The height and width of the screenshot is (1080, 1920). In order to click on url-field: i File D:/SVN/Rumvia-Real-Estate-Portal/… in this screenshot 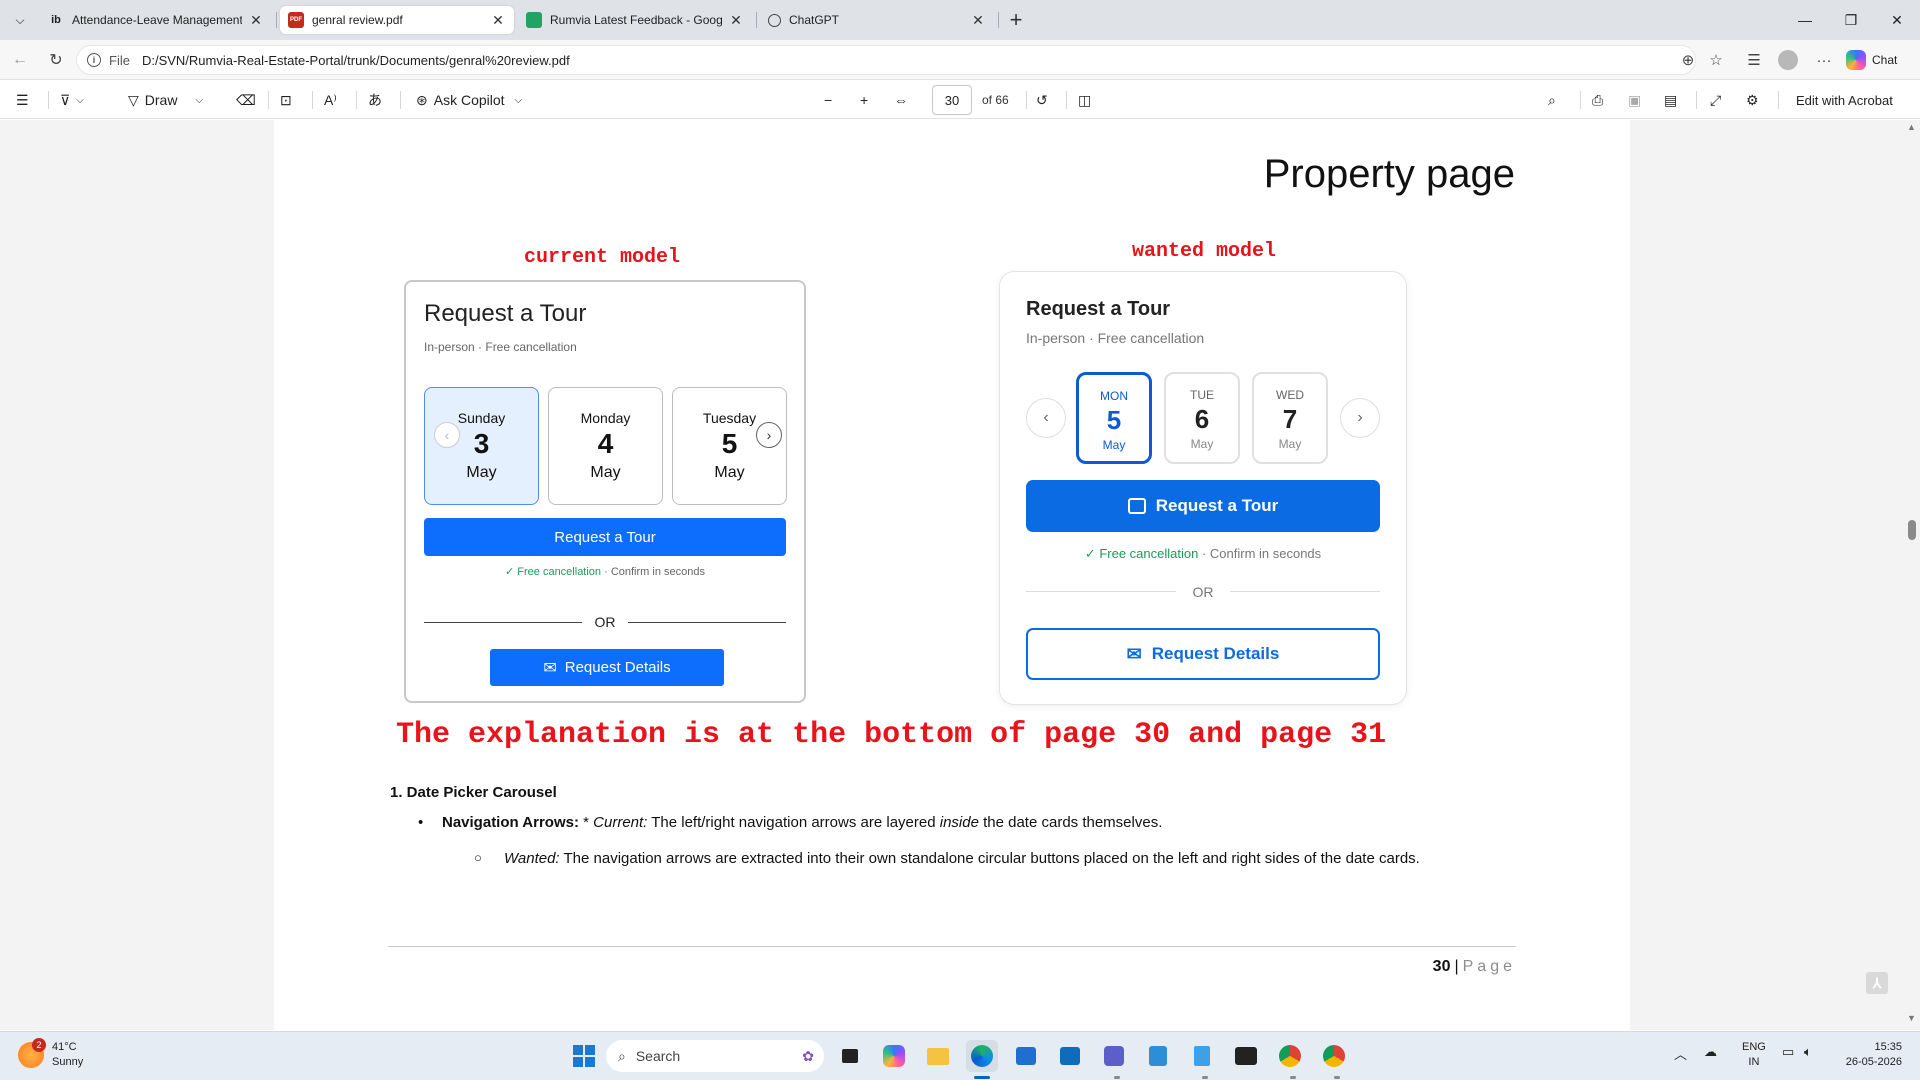, I will do `click(886, 60)`.